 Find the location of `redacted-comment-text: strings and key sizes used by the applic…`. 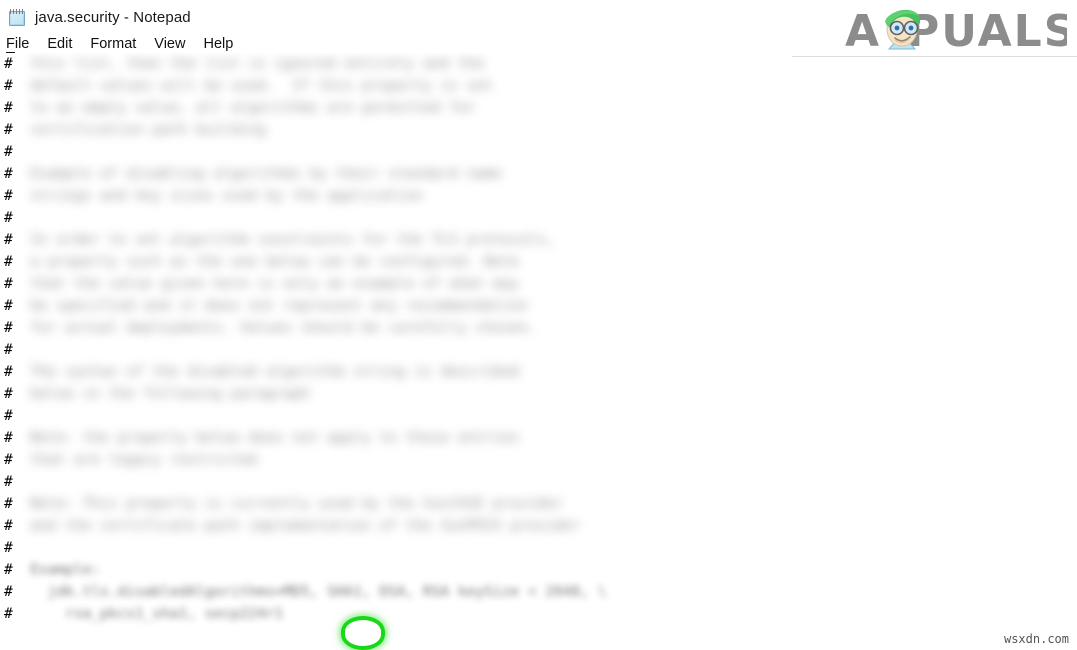

redacted-comment-text: strings and key sizes used by the applic… is located at coordinates (218, 196).